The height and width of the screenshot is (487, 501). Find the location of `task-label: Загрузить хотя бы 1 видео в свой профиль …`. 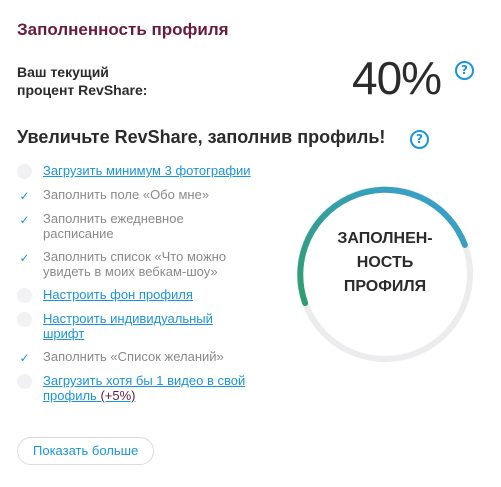

task-label: Загрузить хотя бы 1 видео в свой профиль … is located at coordinates (144, 388).